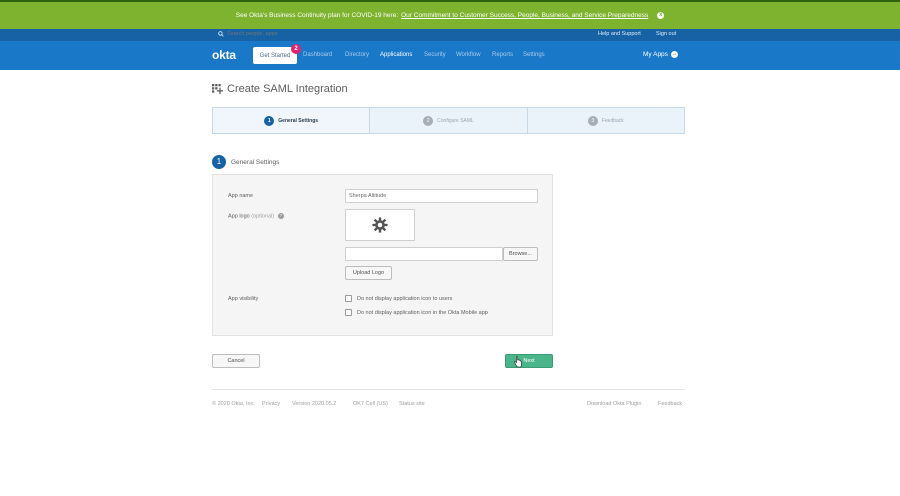  I want to click on page-title-text: Create SAML Integration, so click(287, 89).